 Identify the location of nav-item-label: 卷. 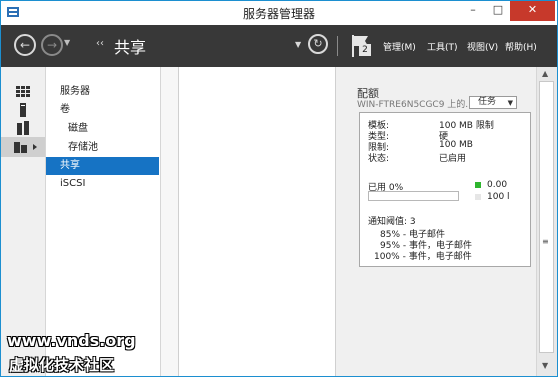
(65, 109).